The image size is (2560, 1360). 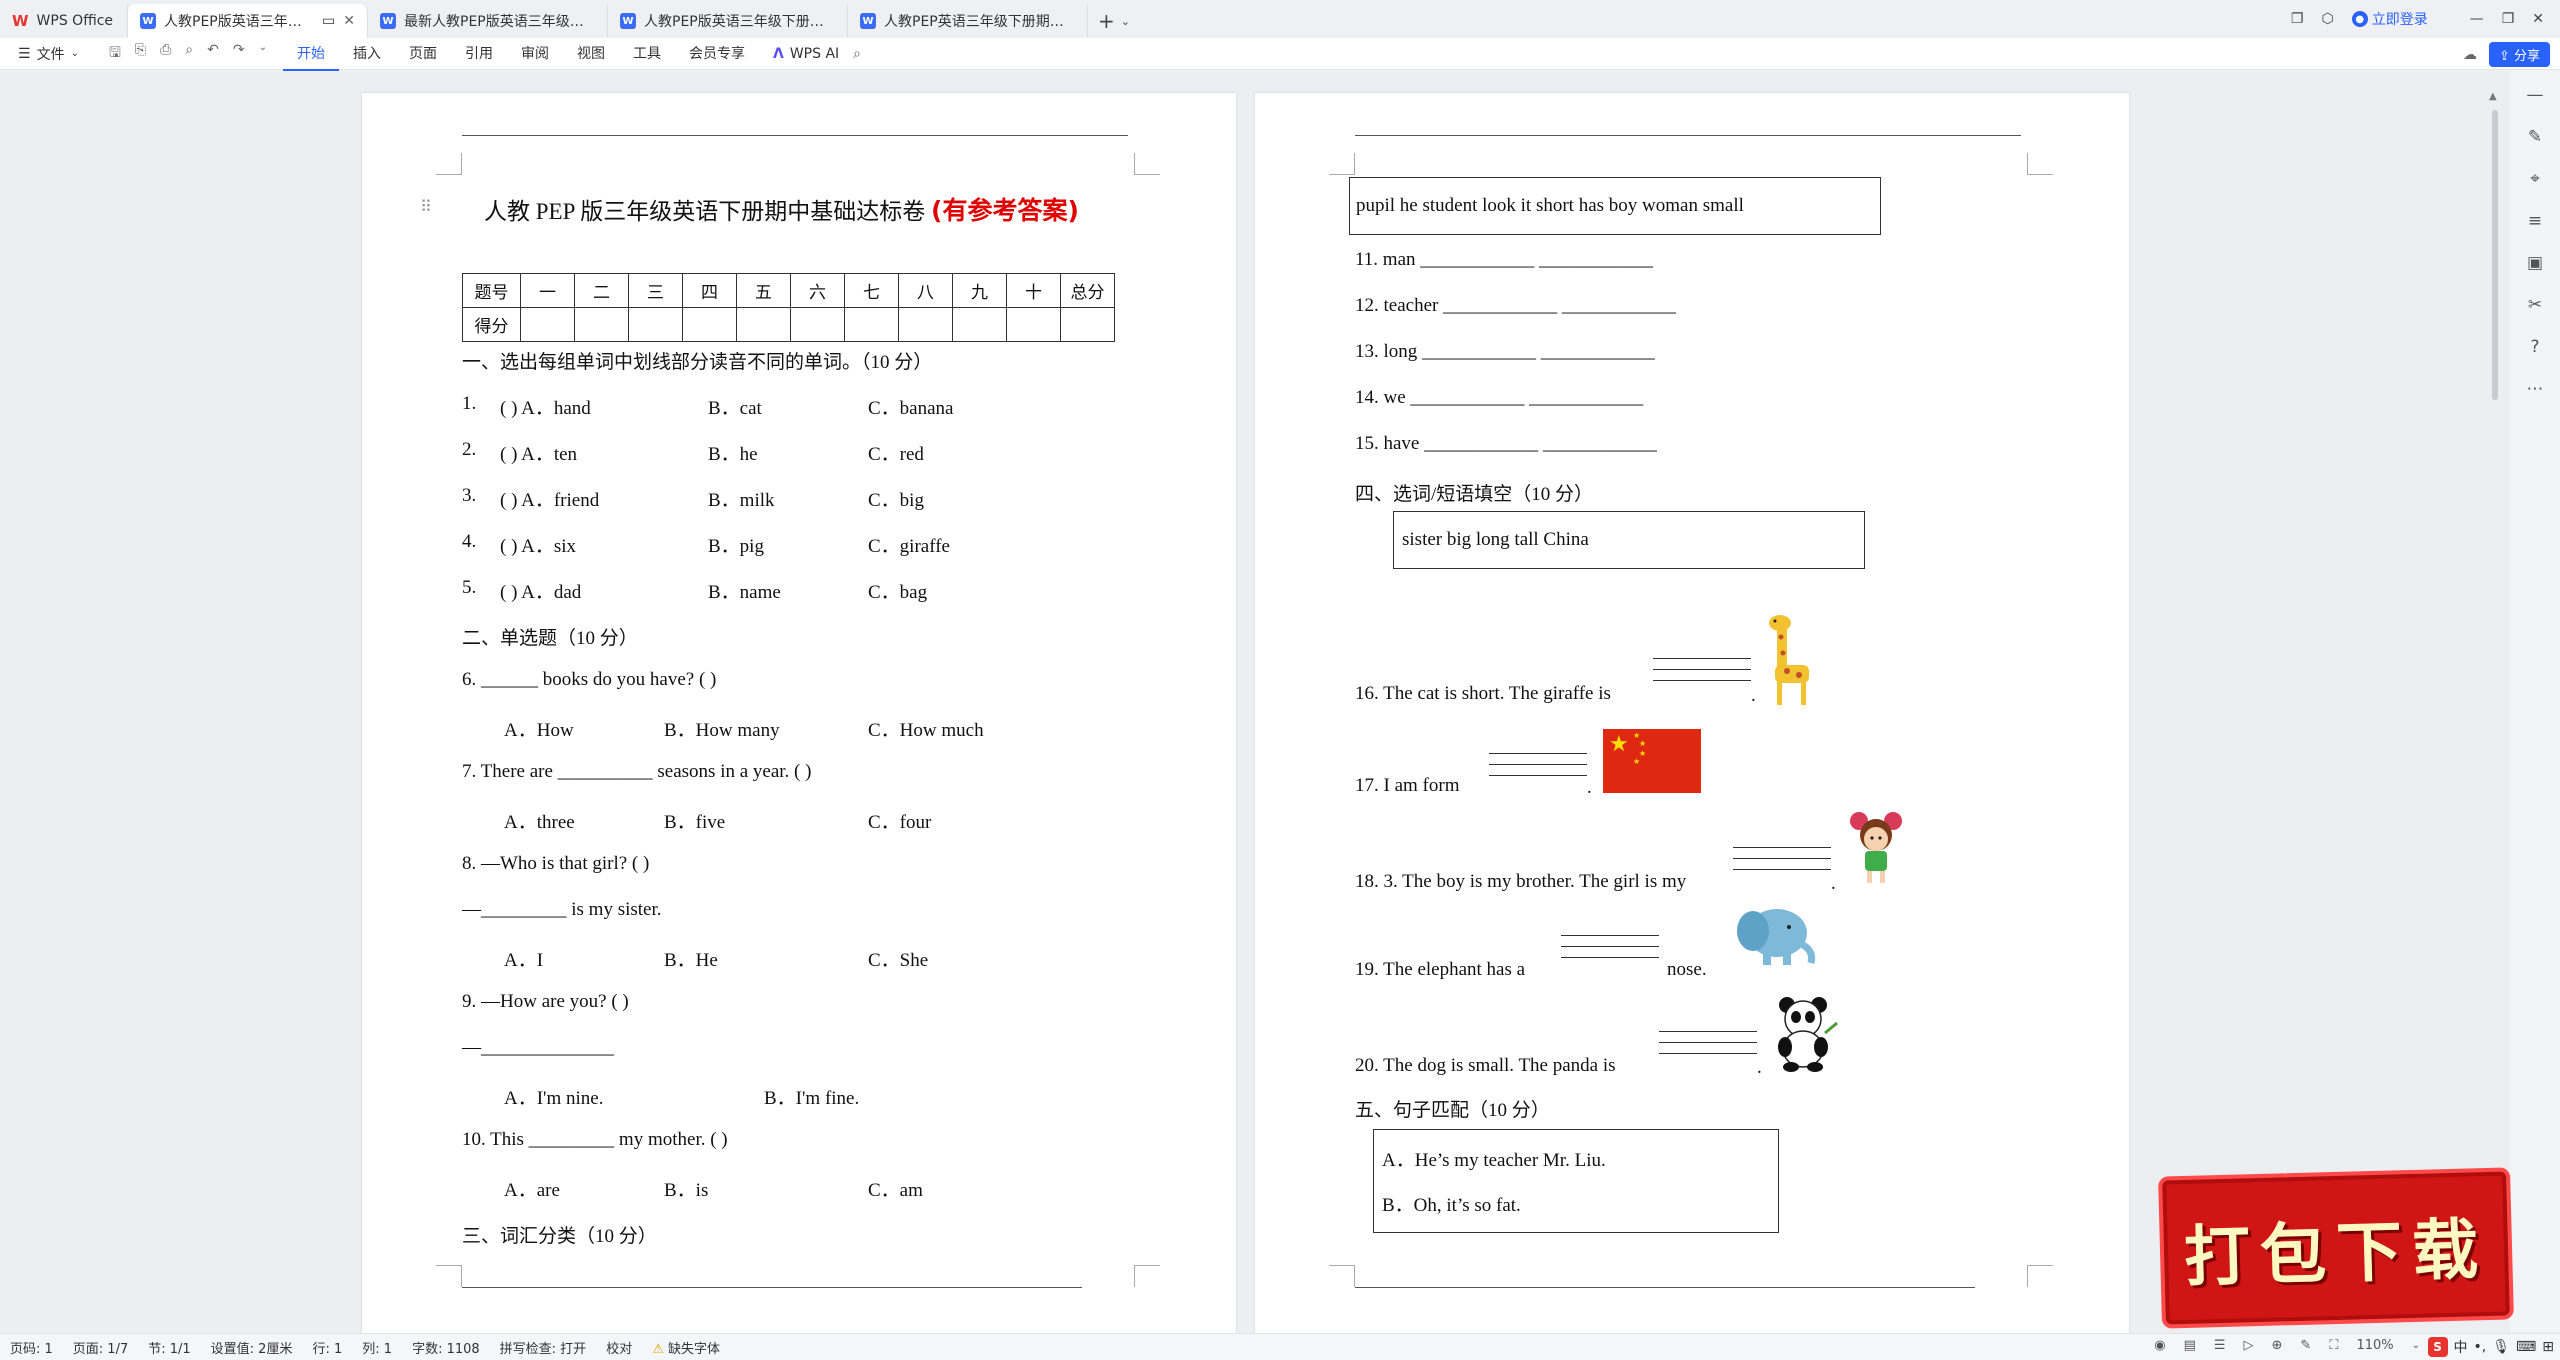 I want to click on tab-review: 审阅, so click(x=535, y=54).